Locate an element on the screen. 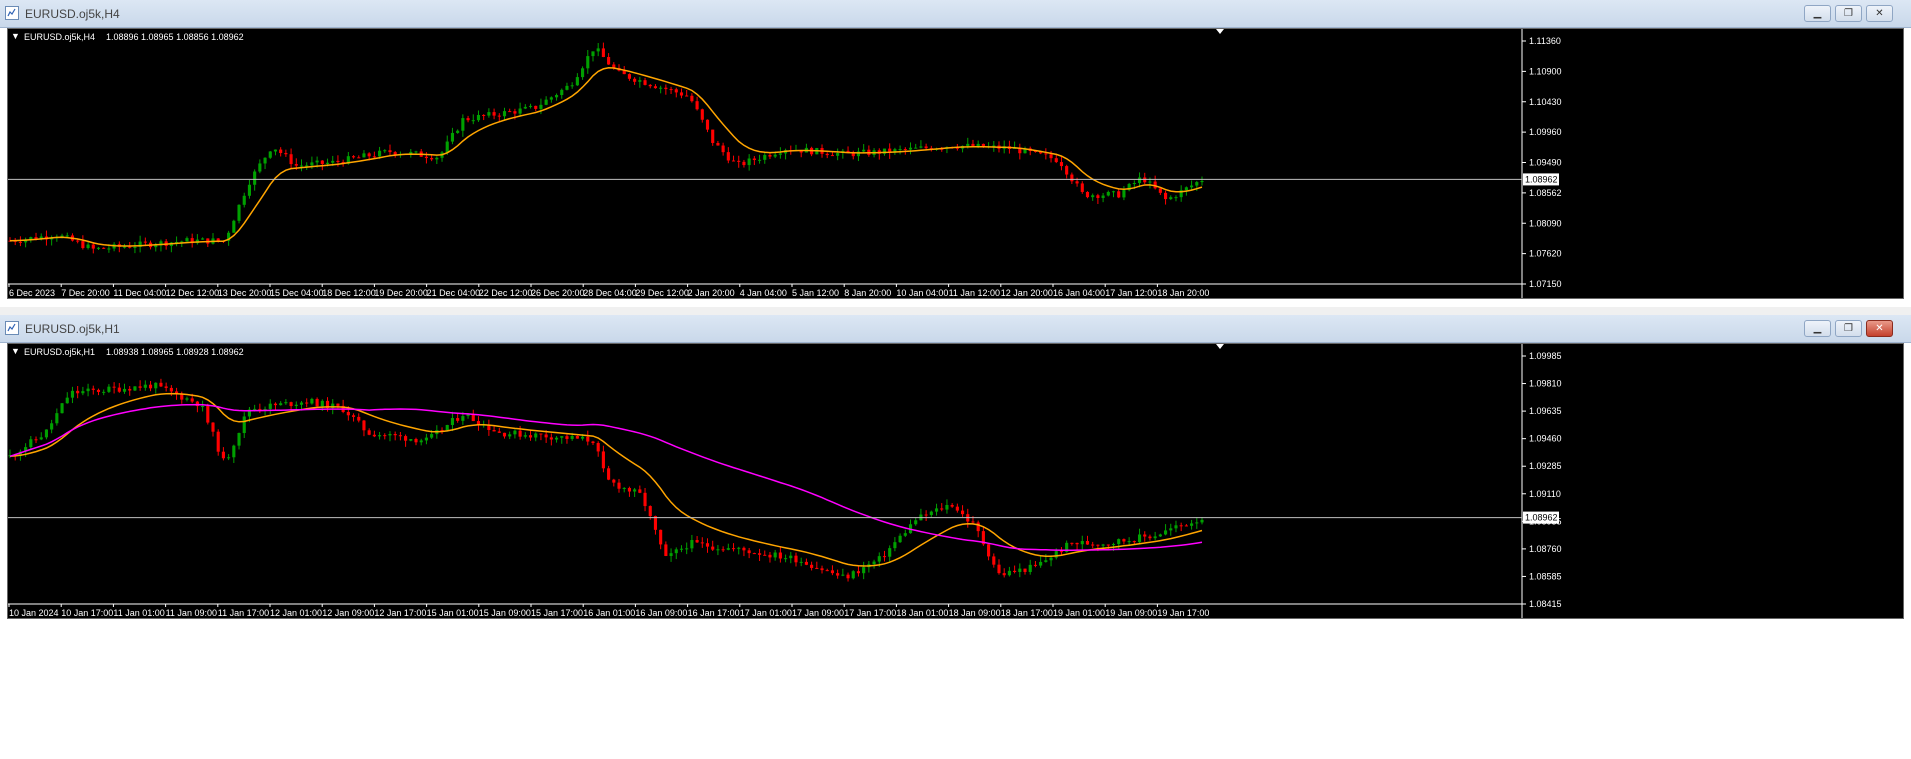  time-axis-label: 11 Dec 04:00 is located at coordinates (139, 293).